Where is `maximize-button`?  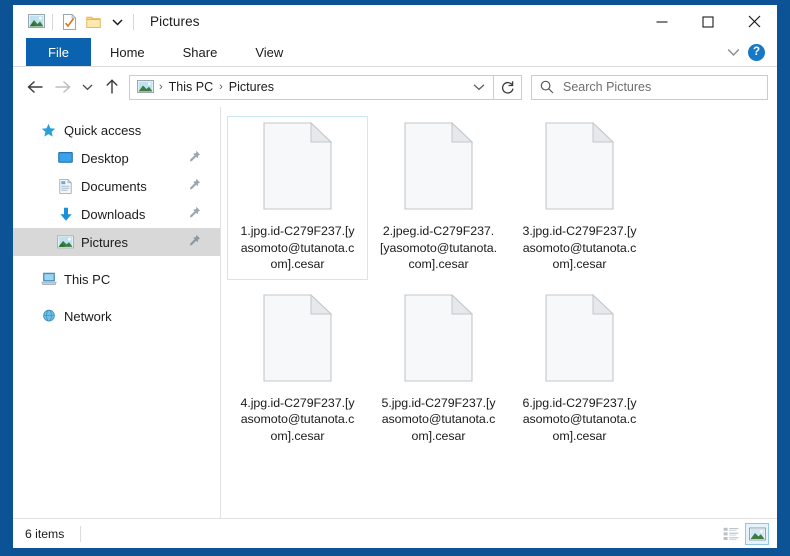
maximize-button is located at coordinates (708, 21).